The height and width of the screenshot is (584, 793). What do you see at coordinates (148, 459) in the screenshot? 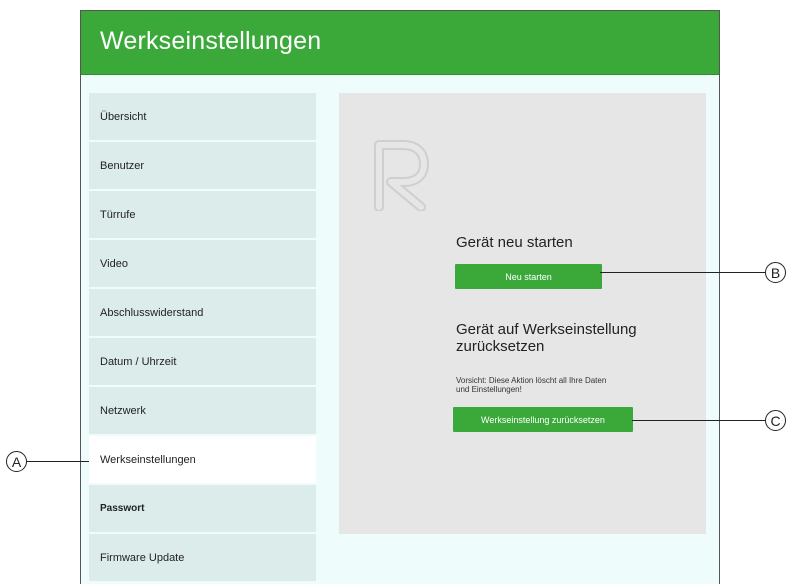
I see `sidebar-item-label: Werkseinstellungen` at bounding box center [148, 459].